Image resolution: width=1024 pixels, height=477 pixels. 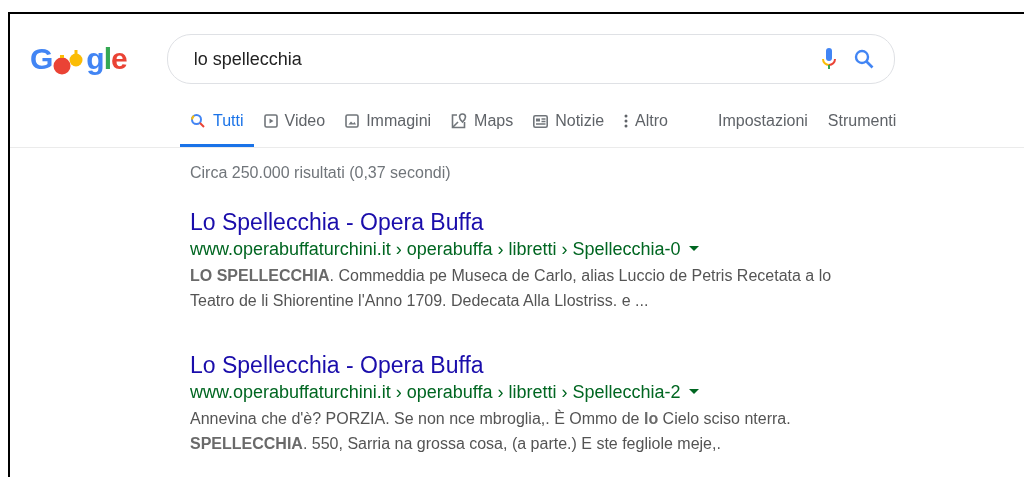 I want to click on nav-tab: Video, so click(x=294, y=122).